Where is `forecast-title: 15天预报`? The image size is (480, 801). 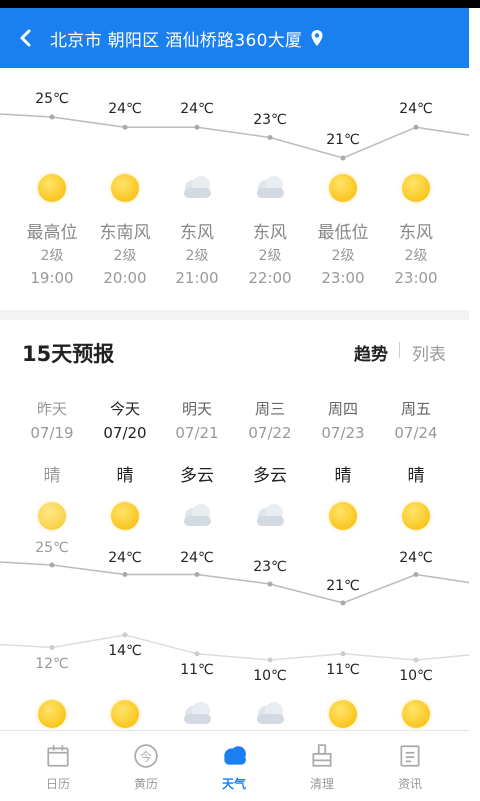 forecast-title: 15天预报 is located at coordinates (68, 354).